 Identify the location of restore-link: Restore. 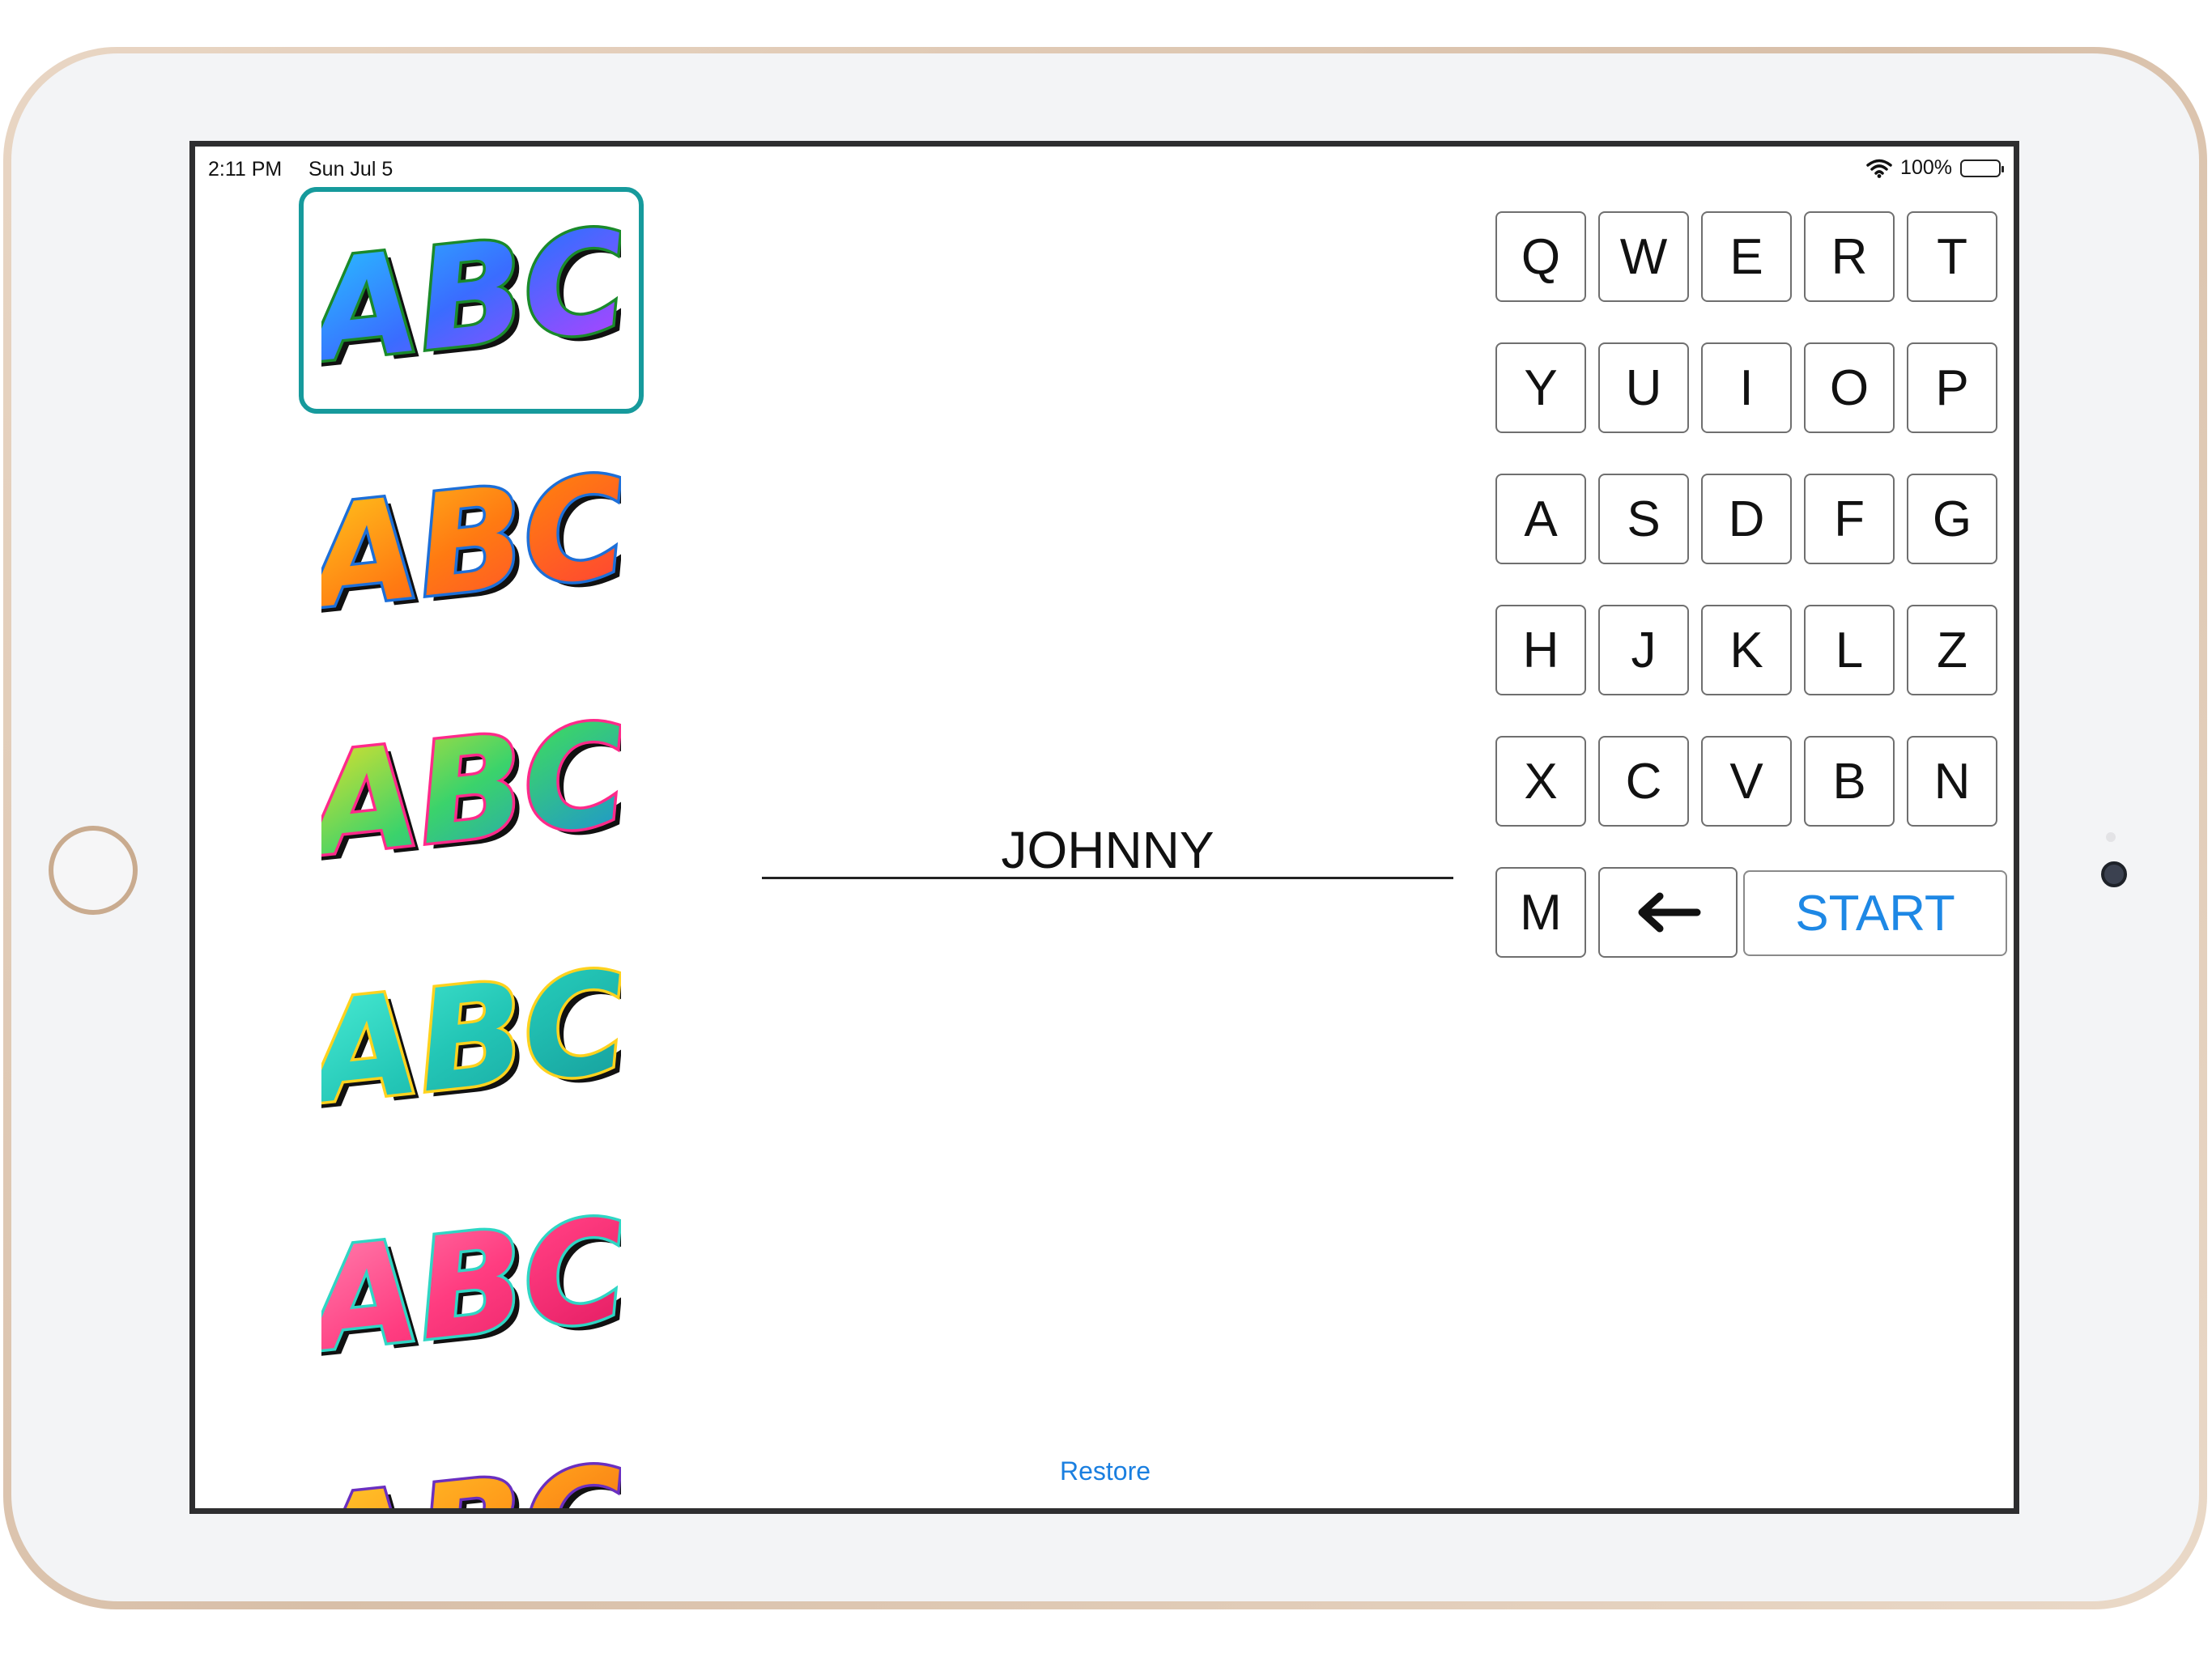
(1105, 1471).